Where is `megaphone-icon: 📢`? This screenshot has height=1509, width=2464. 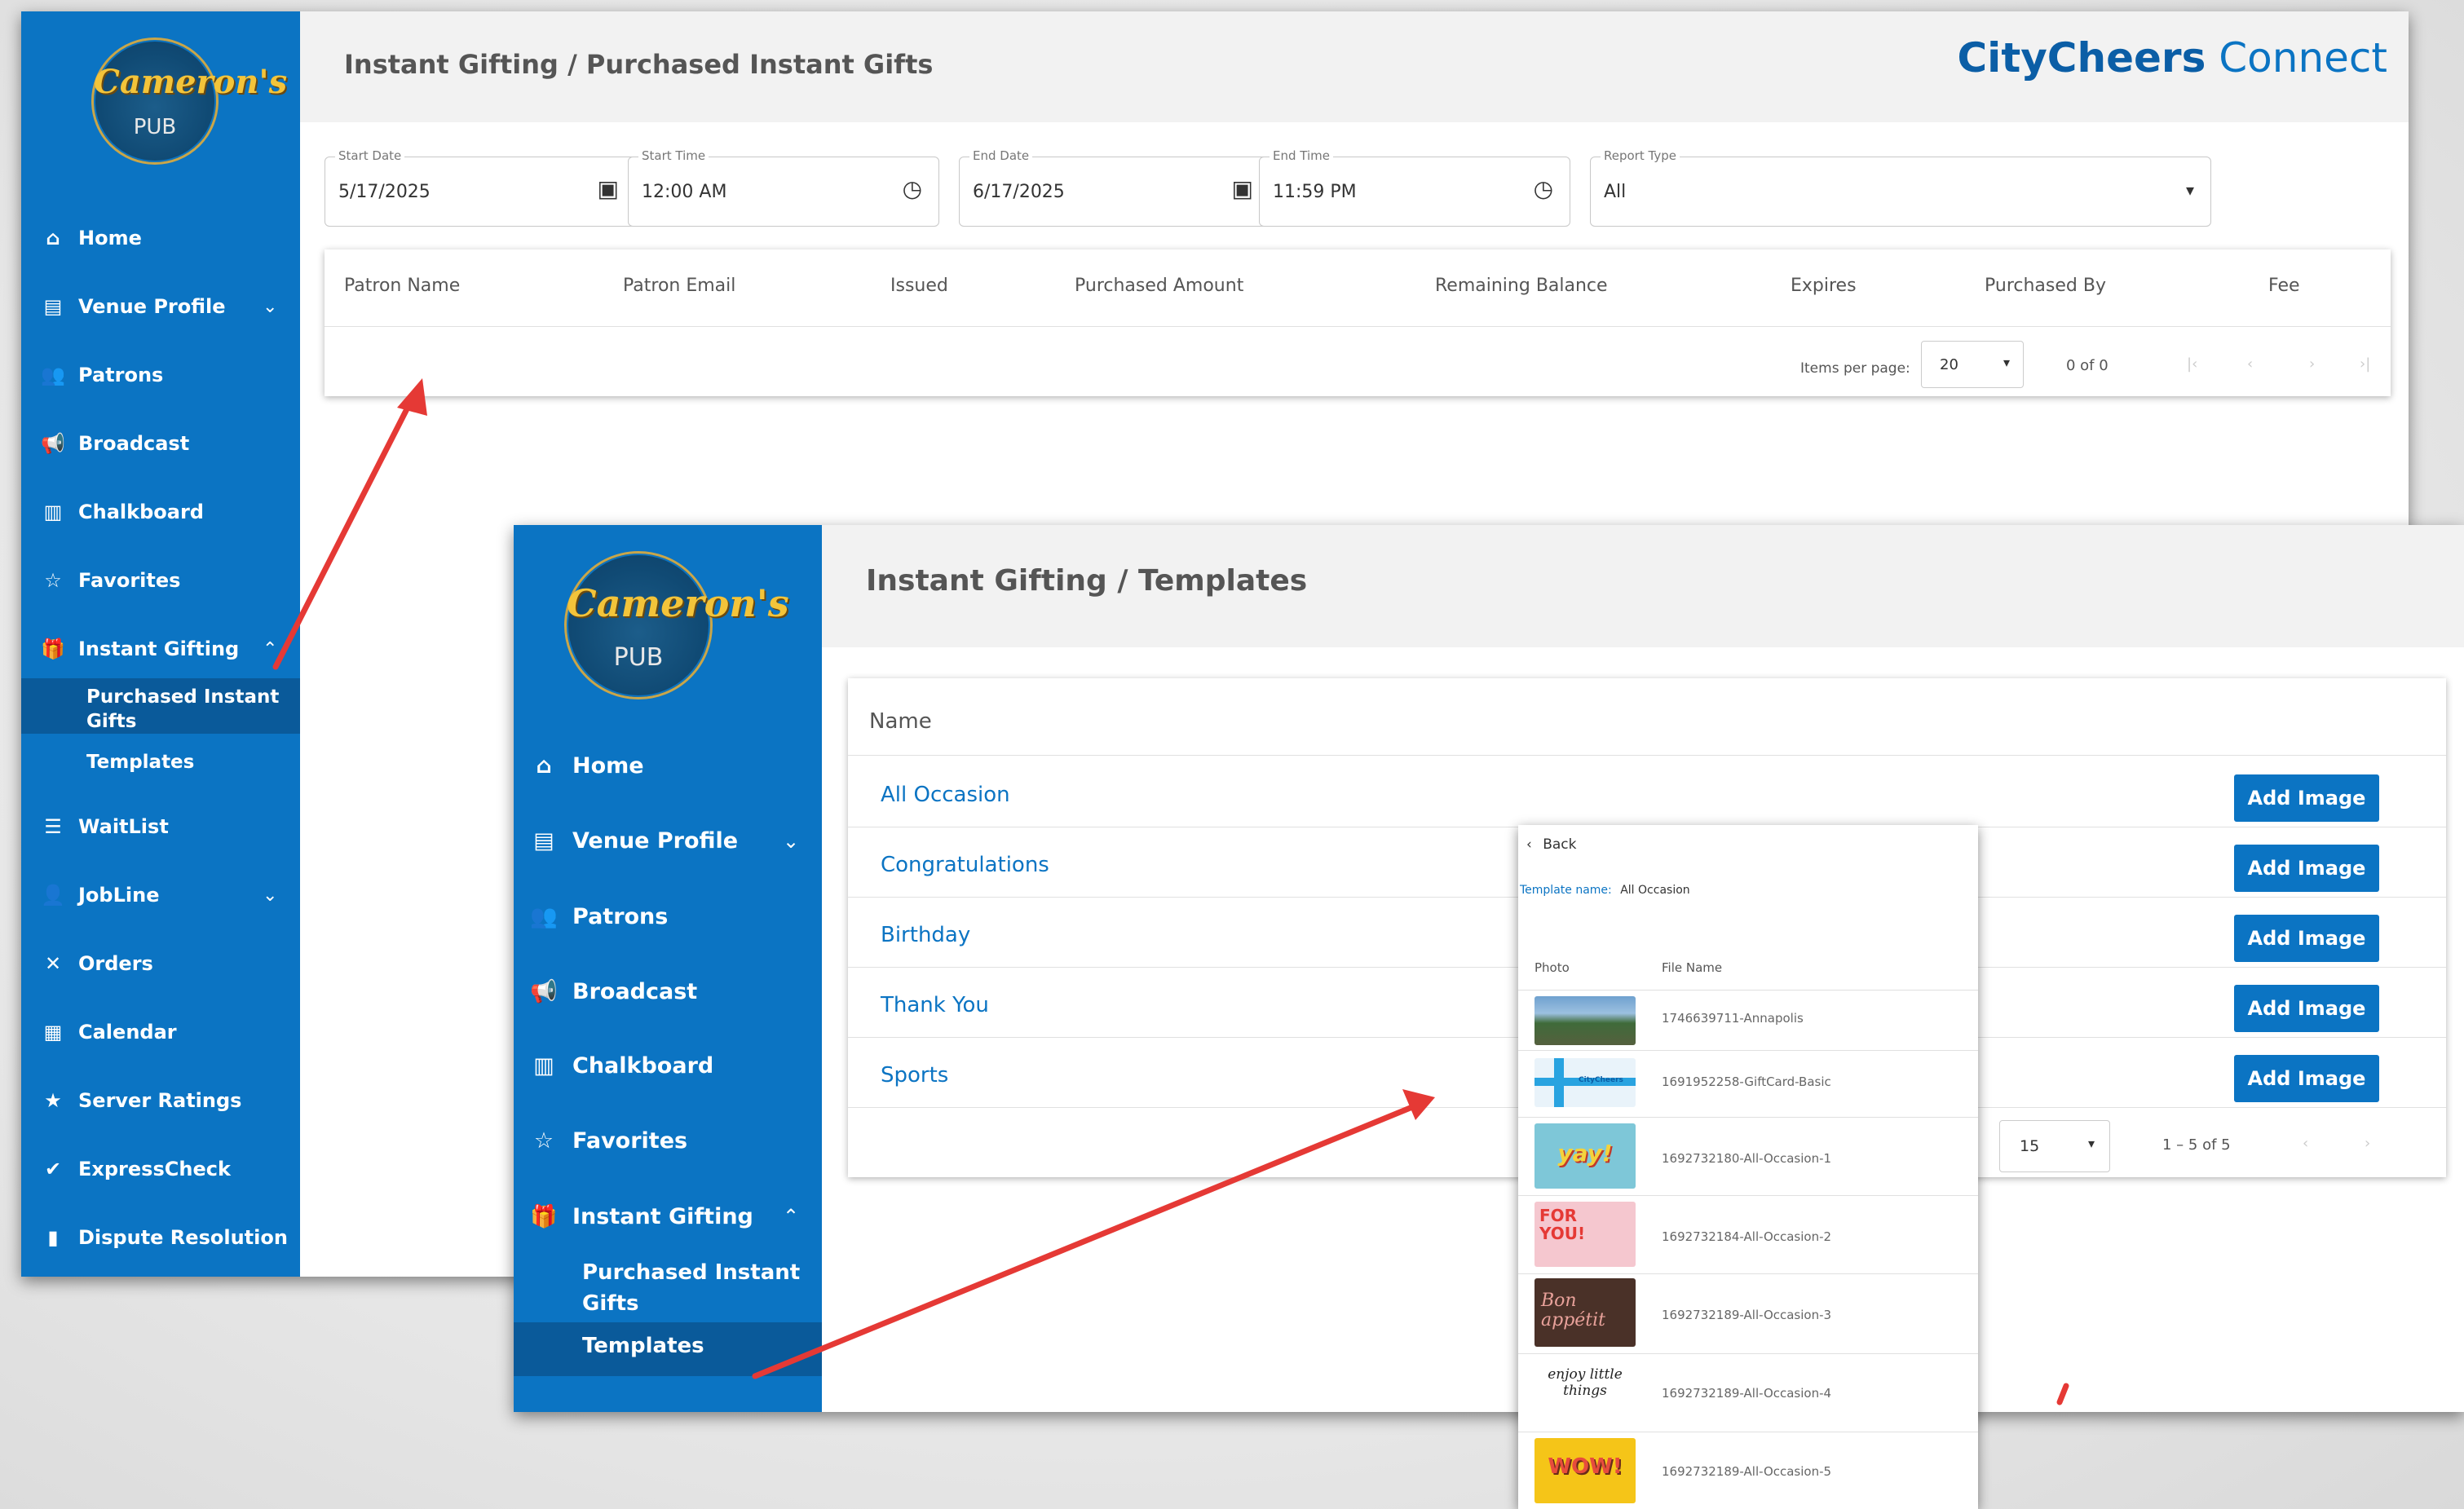
megaphone-icon: 📢 is located at coordinates (544, 991).